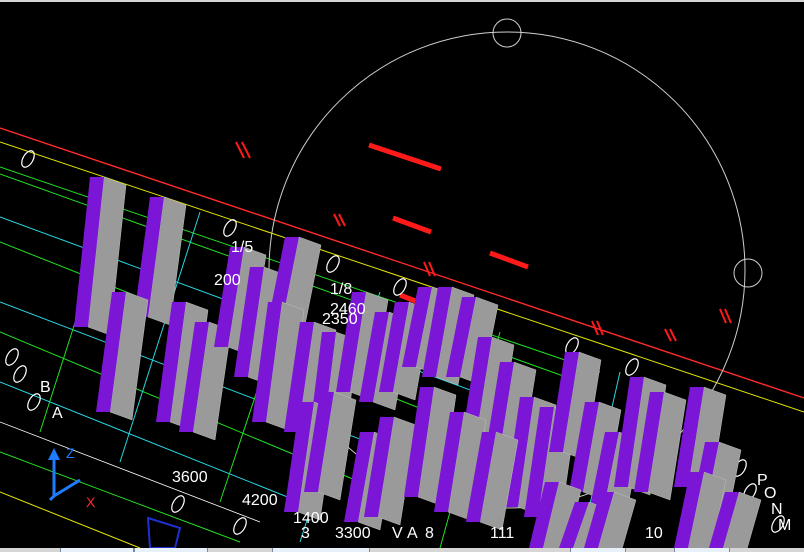 The image size is (804, 552). What do you see at coordinates (777, 509) in the screenshot?
I see `grid-letter: N` at bounding box center [777, 509].